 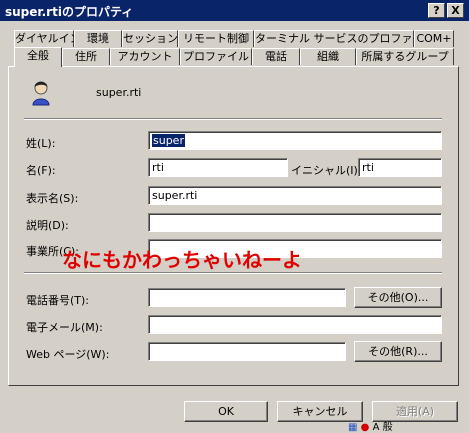 I want to click on tray-record-icon: ●, so click(x=365, y=427).